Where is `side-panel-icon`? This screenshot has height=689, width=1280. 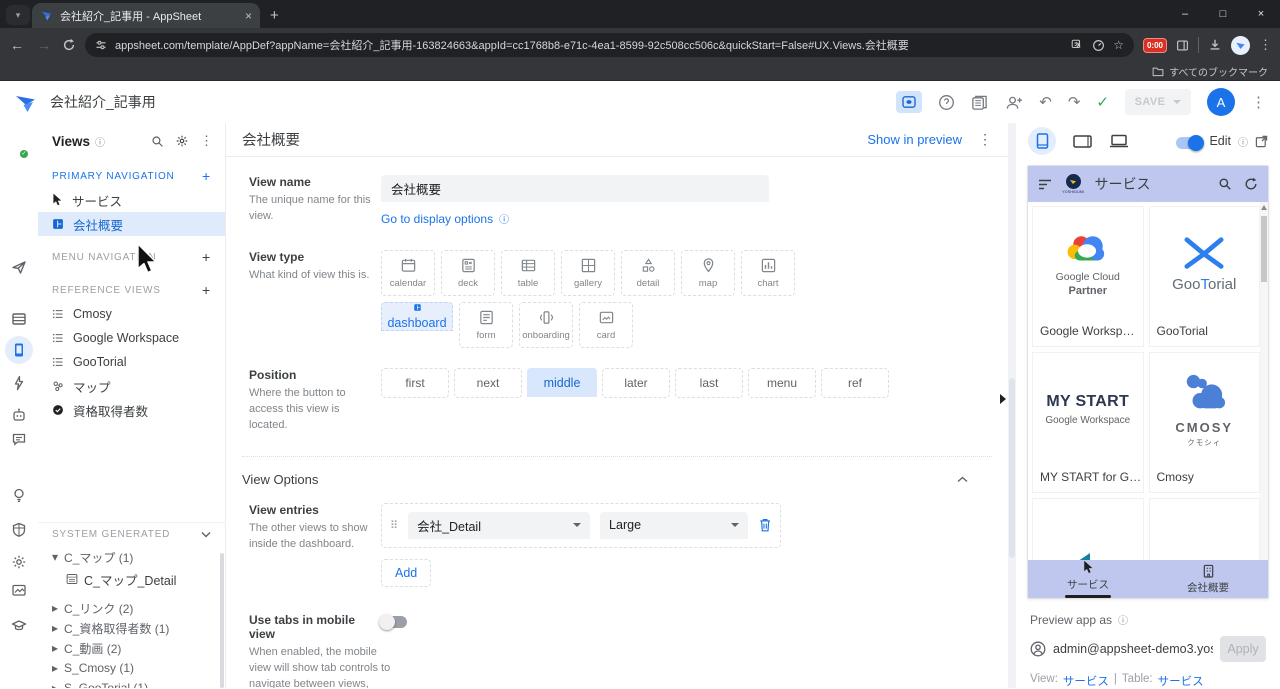 side-panel-icon is located at coordinates (1182, 45).